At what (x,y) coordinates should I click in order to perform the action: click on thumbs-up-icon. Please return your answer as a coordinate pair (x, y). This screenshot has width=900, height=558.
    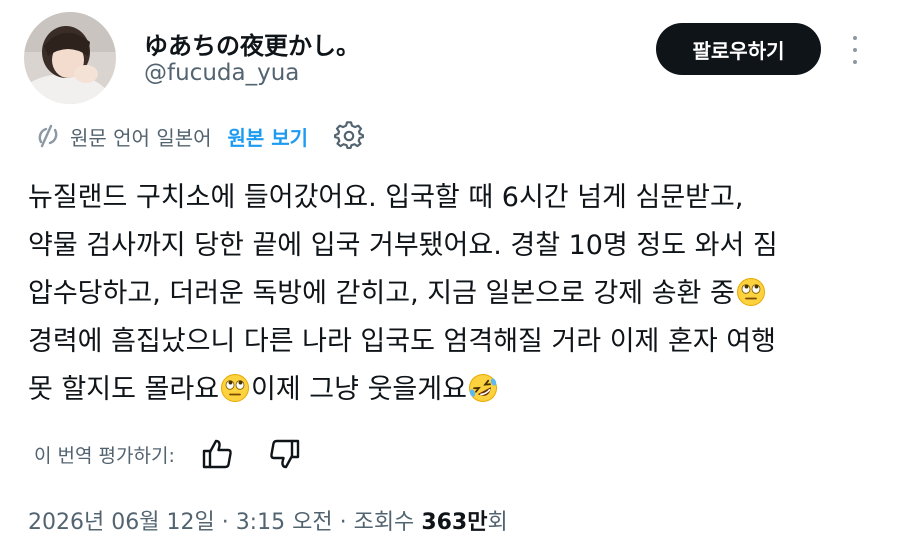
    Looking at the image, I should click on (218, 454).